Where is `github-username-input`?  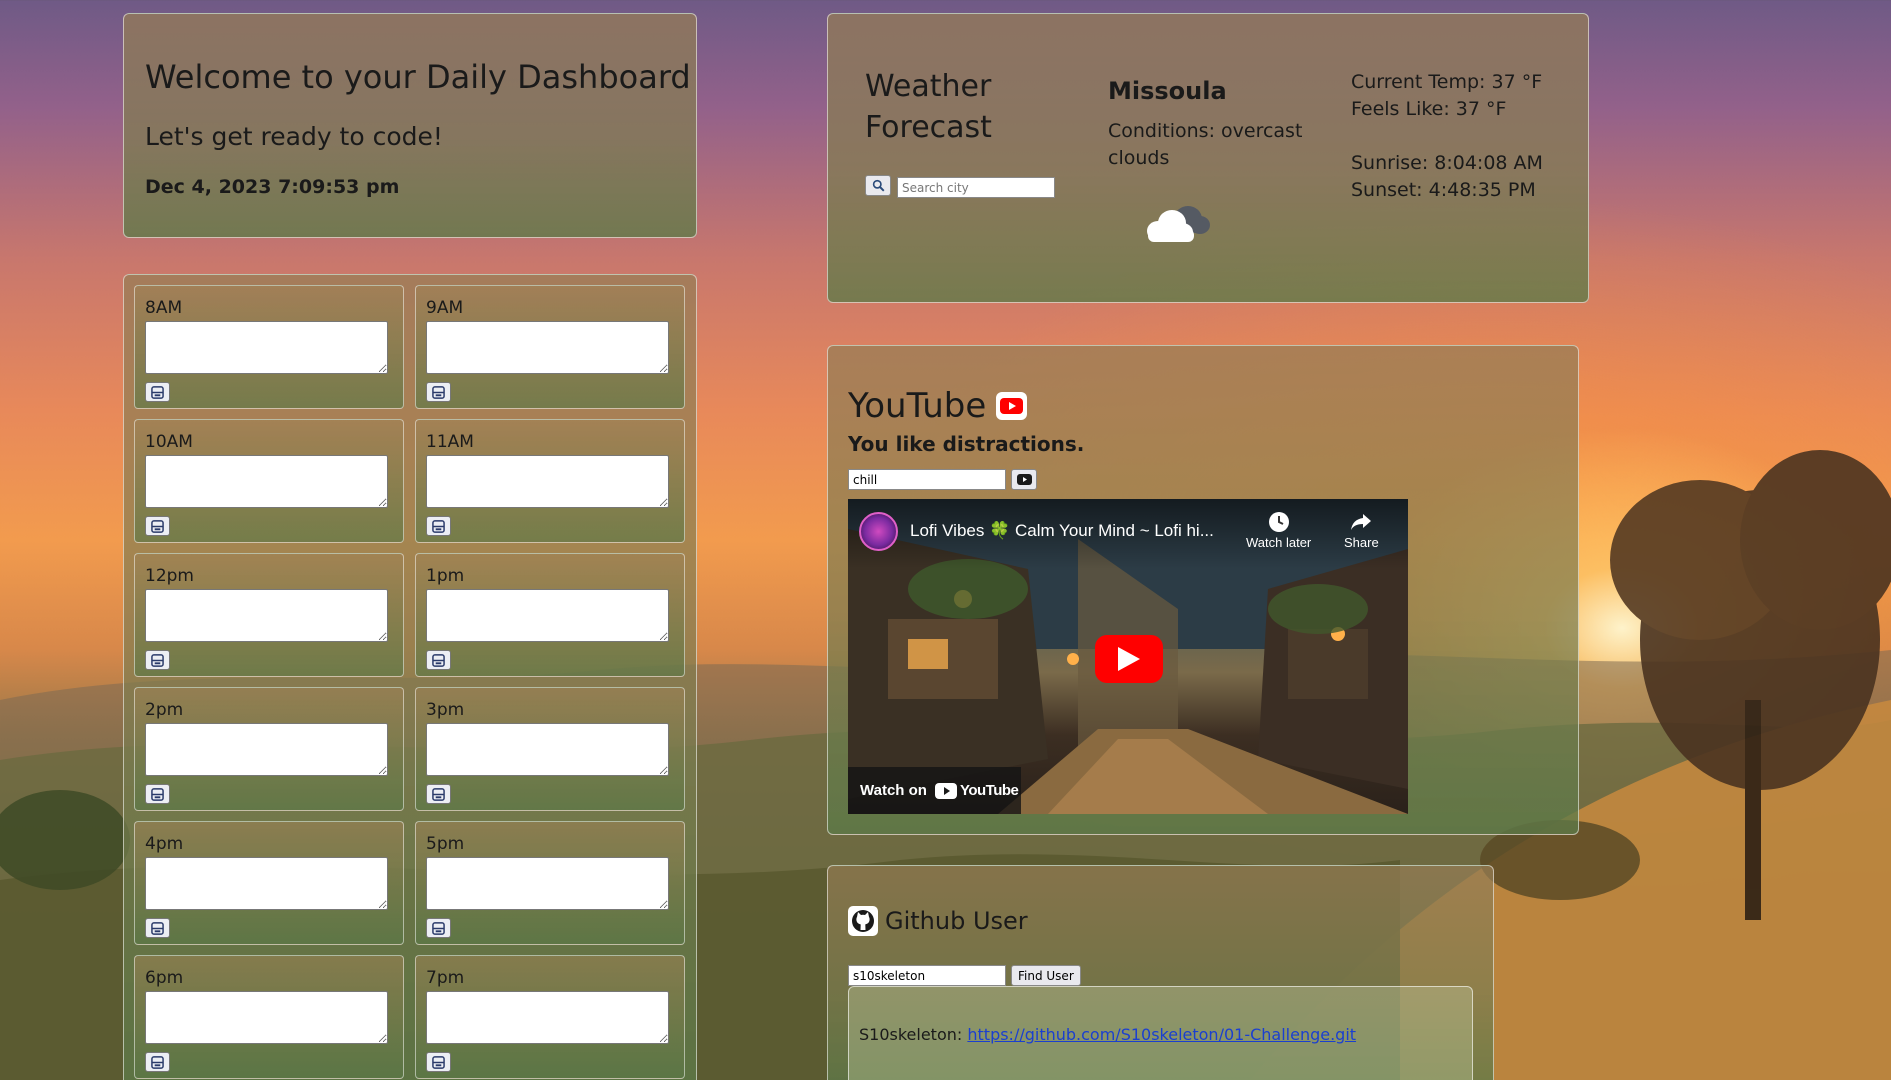 github-username-input is located at coordinates (927, 975).